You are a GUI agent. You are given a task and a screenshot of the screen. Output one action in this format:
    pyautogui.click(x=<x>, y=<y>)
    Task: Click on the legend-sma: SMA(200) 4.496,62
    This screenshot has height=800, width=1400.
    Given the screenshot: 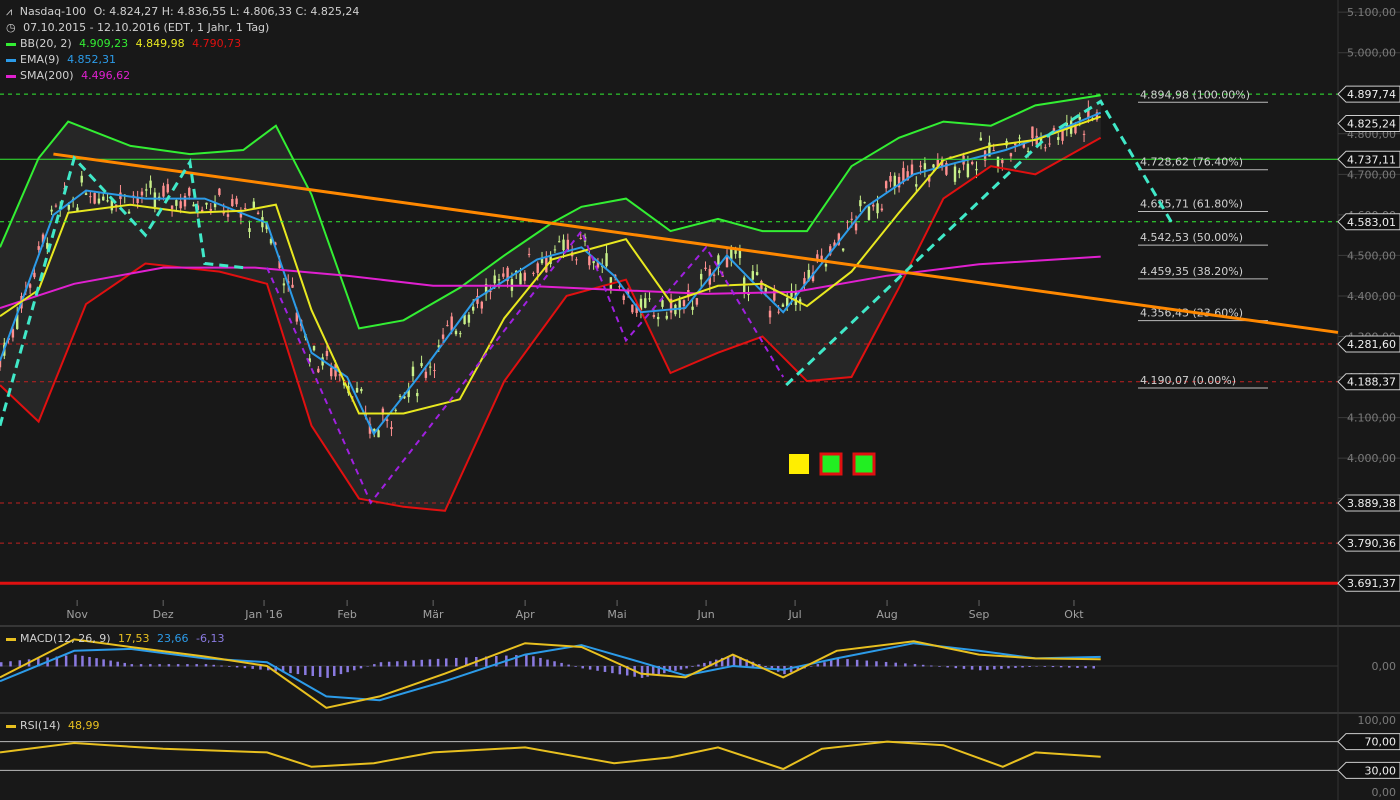 What is the action you would take?
    pyautogui.click(x=70, y=76)
    